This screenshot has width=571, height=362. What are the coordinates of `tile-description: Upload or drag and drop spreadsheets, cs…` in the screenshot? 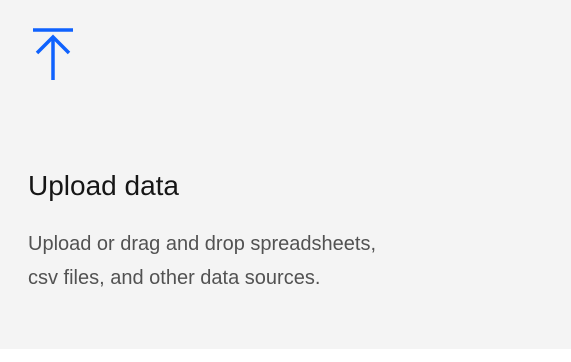 It's located at (202, 261).